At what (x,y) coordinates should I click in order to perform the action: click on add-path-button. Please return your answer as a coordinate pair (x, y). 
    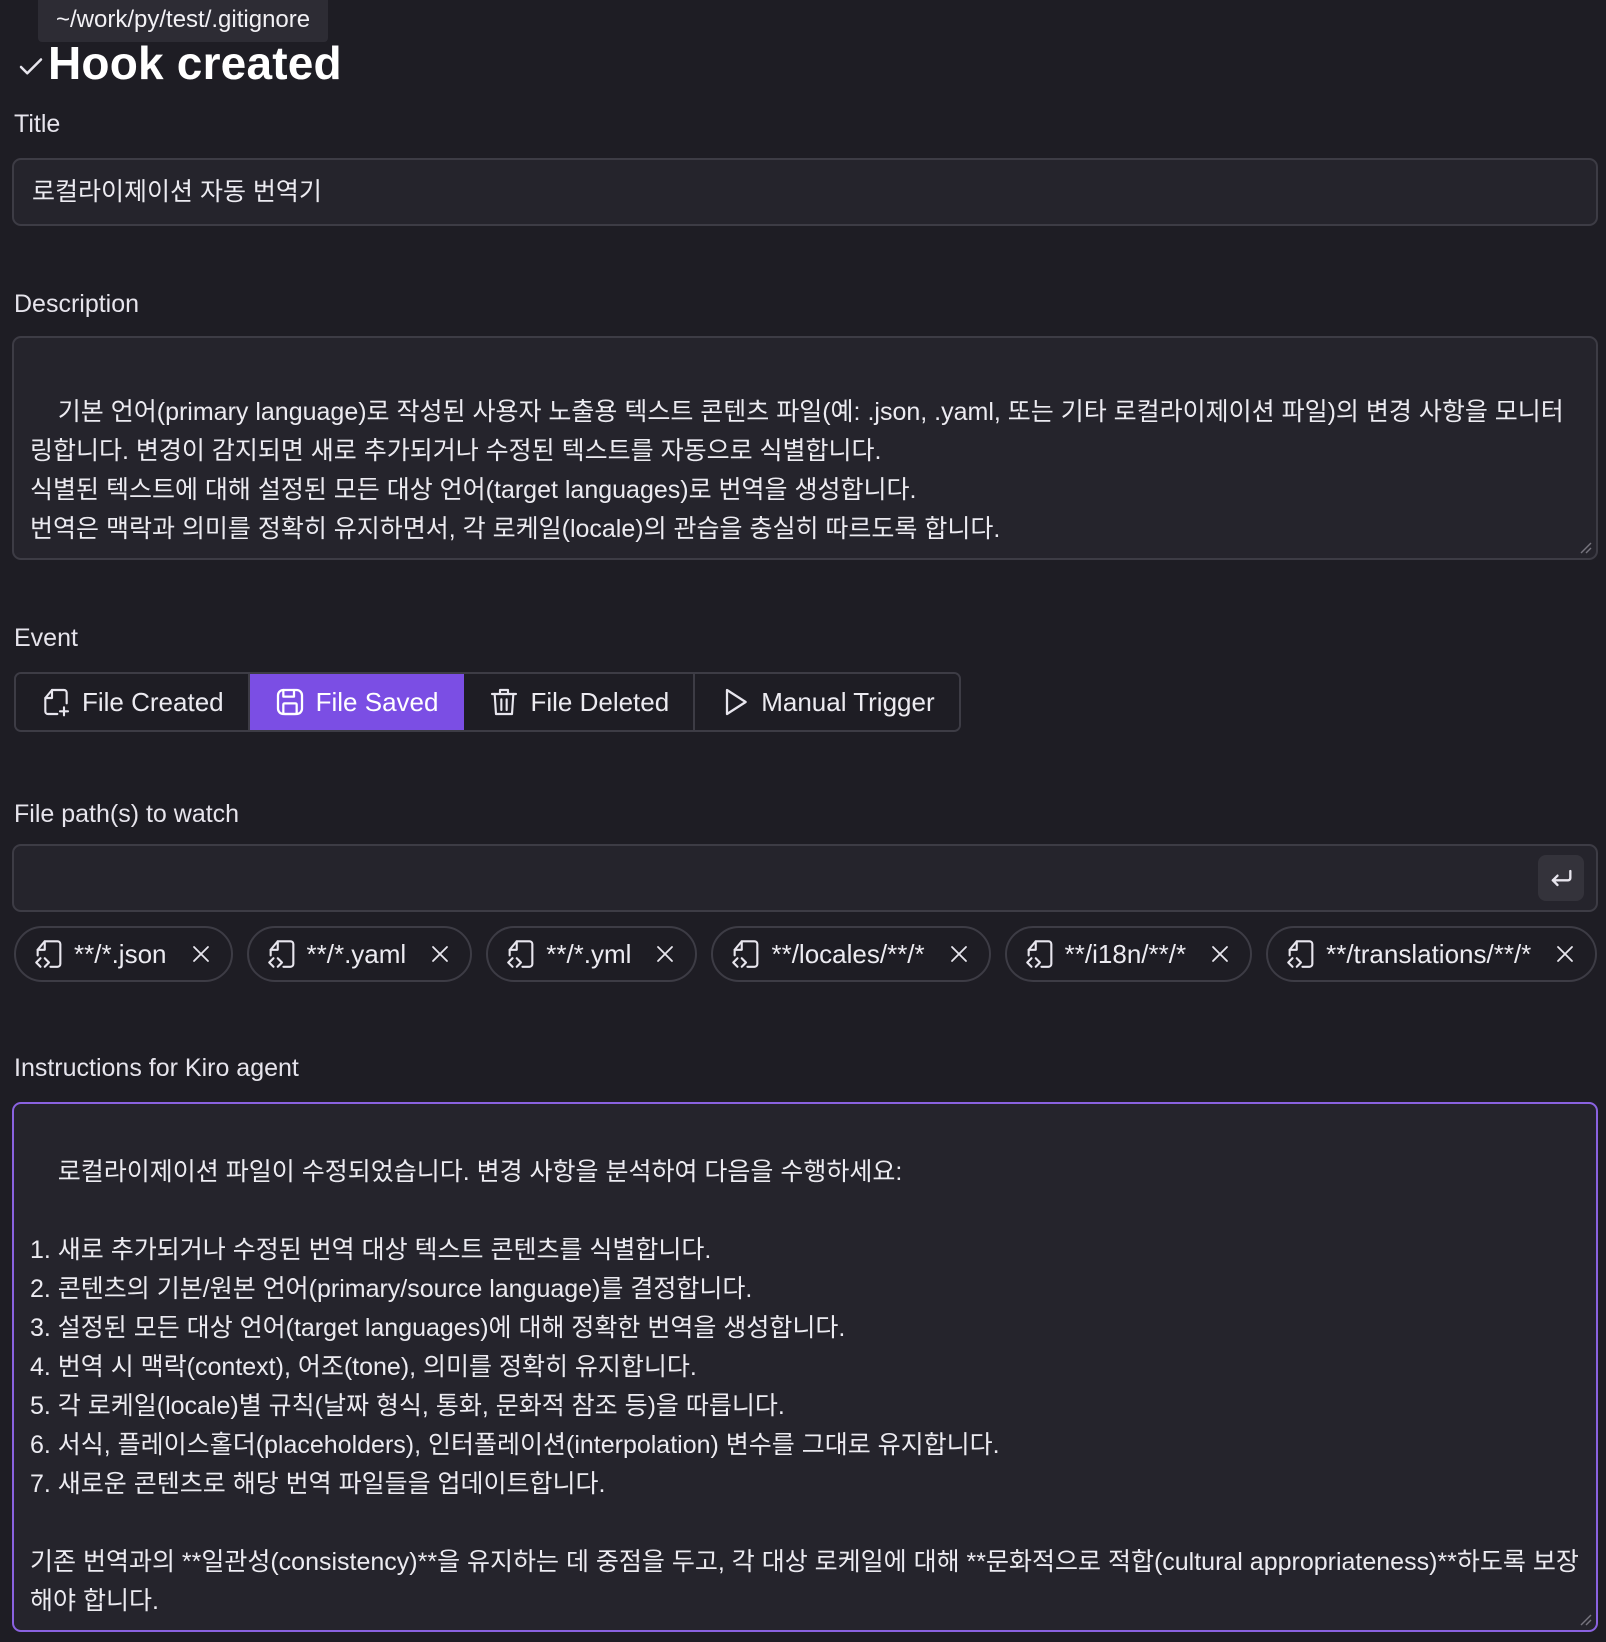
    Looking at the image, I should click on (1561, 878).